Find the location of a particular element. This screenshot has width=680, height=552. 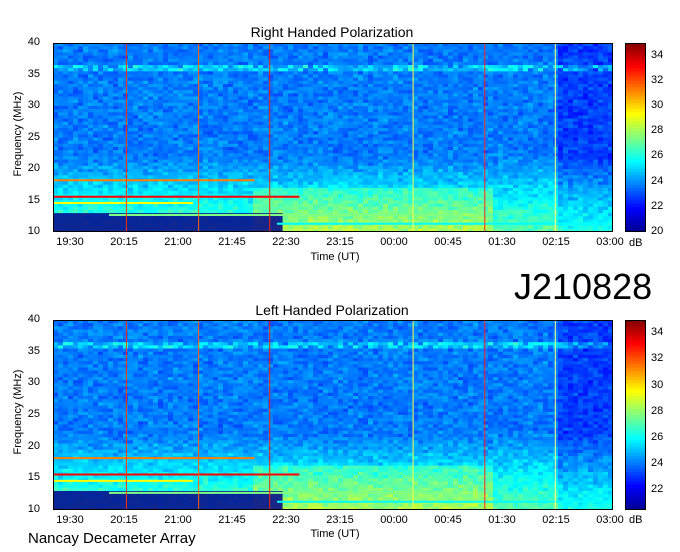

y-tick-label: 40 is located at coordinates (33, 42).